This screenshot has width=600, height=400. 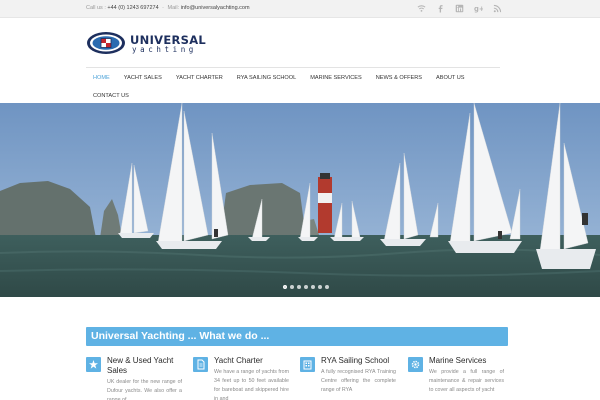 What do you see at coordinates (96, 8) in the screenshot?
I see `call-label: Call us :` at bounding box center [96, 8].